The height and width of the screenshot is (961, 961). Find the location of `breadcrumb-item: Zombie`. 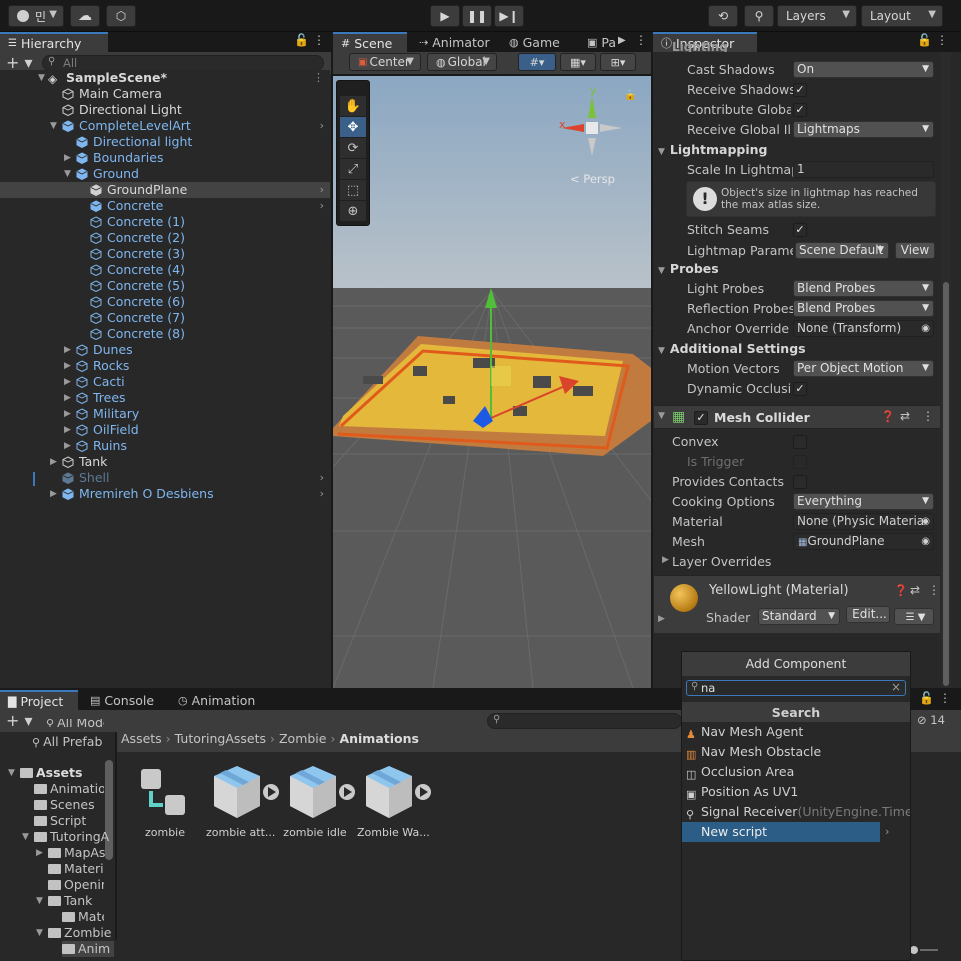

breadcrumb-item: Zombie is located at coordinates (303, 738).